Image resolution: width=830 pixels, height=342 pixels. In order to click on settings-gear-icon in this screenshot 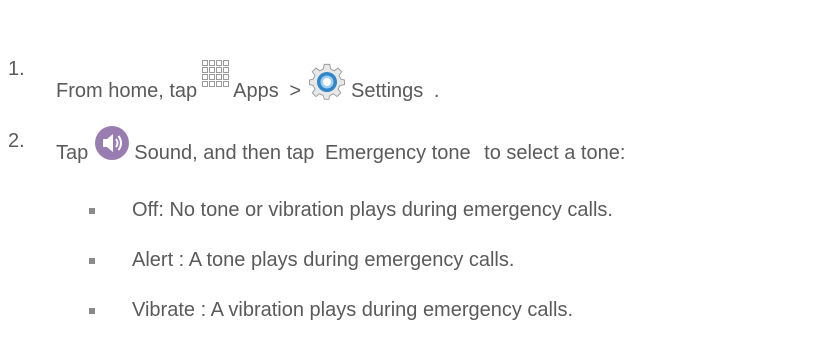, I will do `click(327, 82)`.